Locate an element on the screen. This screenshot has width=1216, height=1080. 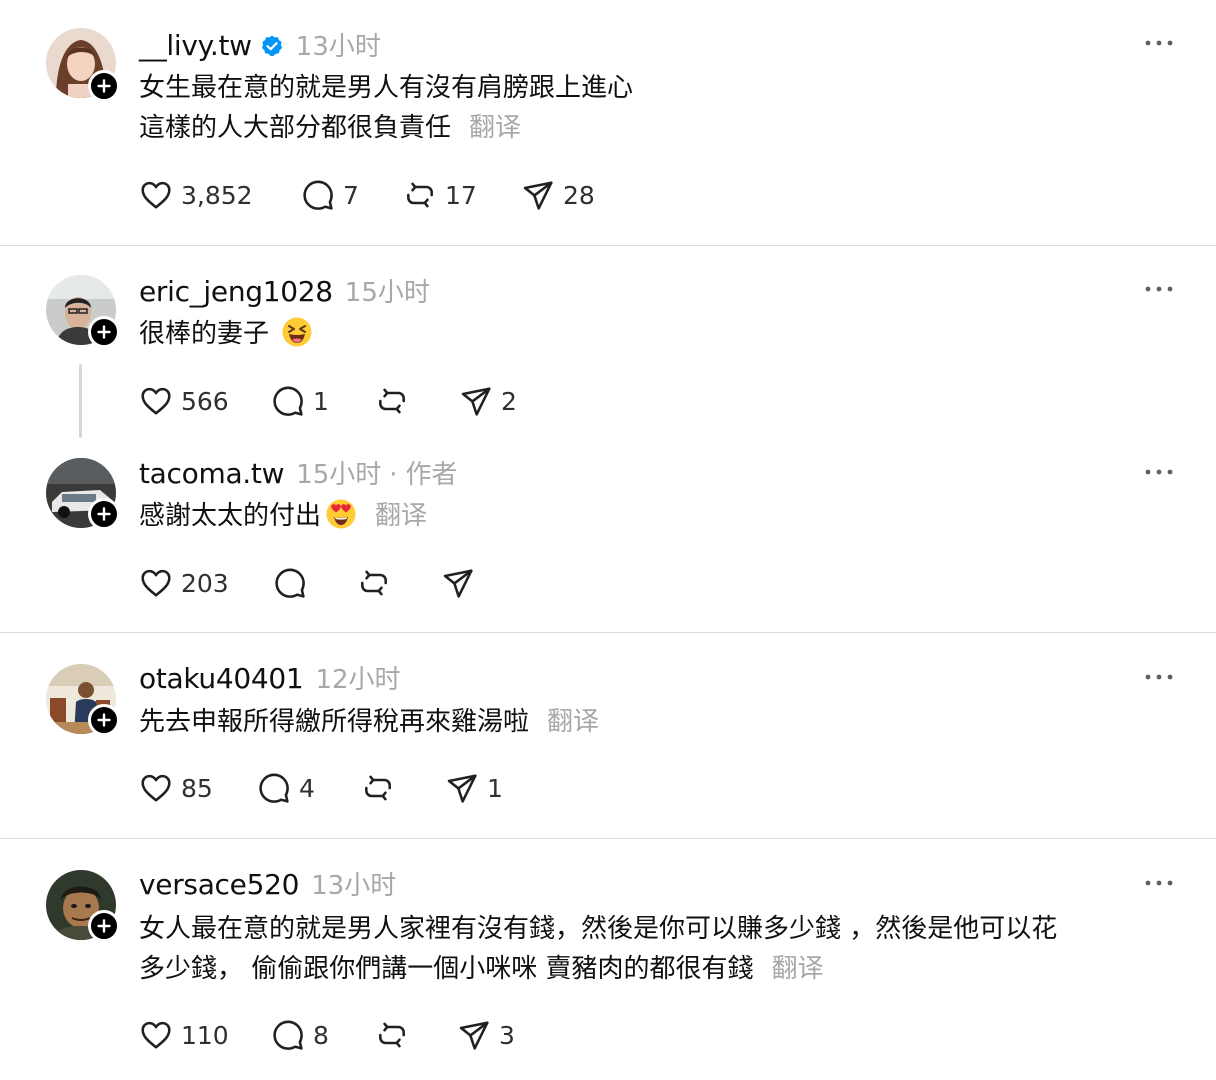
verified-badge-icon is located at coordinates (272, 48).